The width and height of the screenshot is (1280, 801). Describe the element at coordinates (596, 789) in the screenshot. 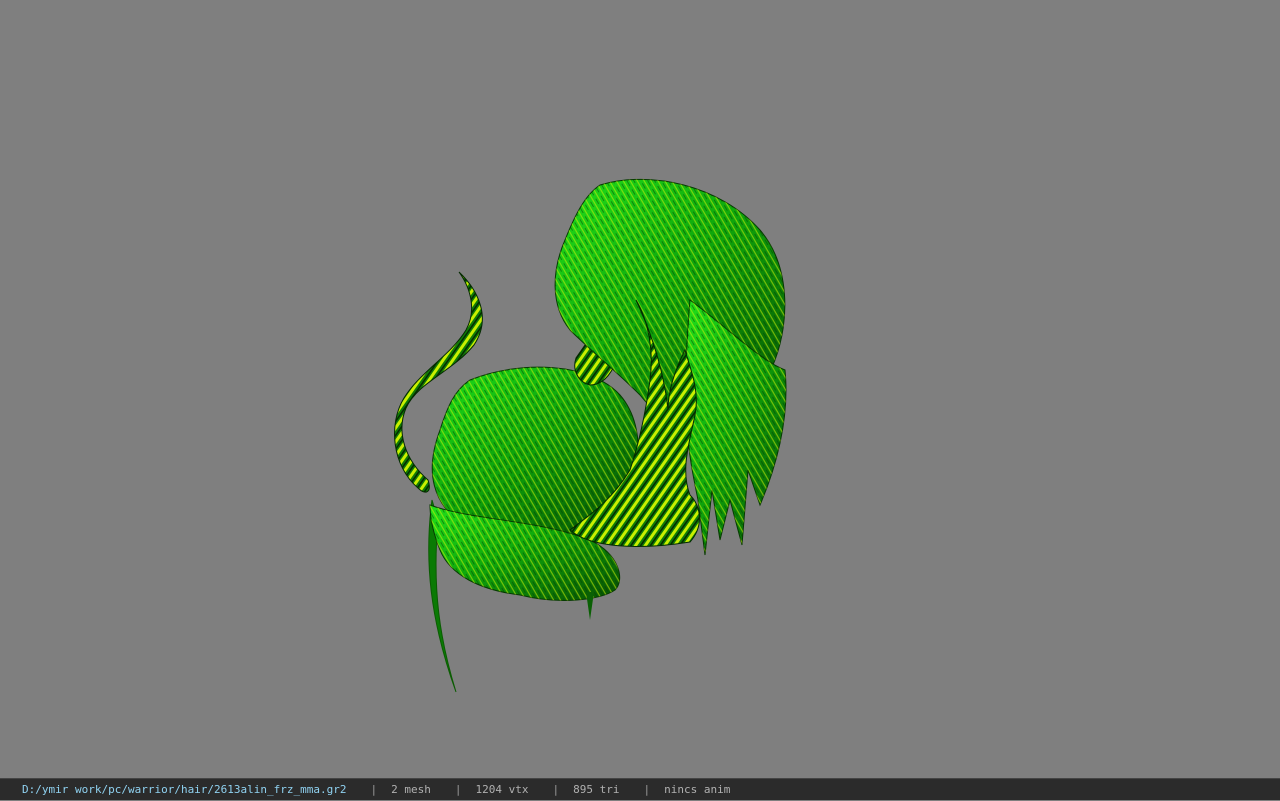

I see `triangle-count: 895 tri` at that location.